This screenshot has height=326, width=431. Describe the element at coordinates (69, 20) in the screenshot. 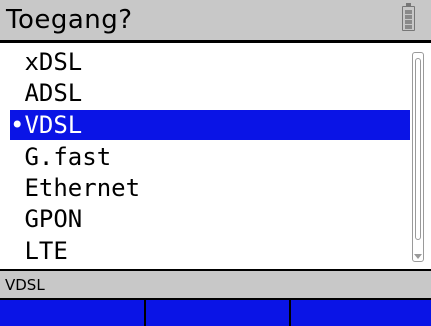

I see `page-title: Toegang?` at that location.